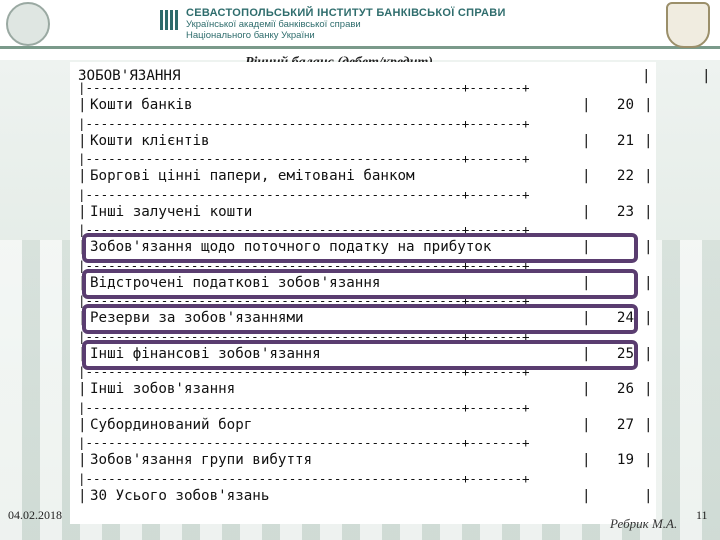 The image size is (720, 540). Describe the element at coordinates (273, 24) in the screenshot. I see `institute-subtitle-1: Української академії банківської справи` at that location.